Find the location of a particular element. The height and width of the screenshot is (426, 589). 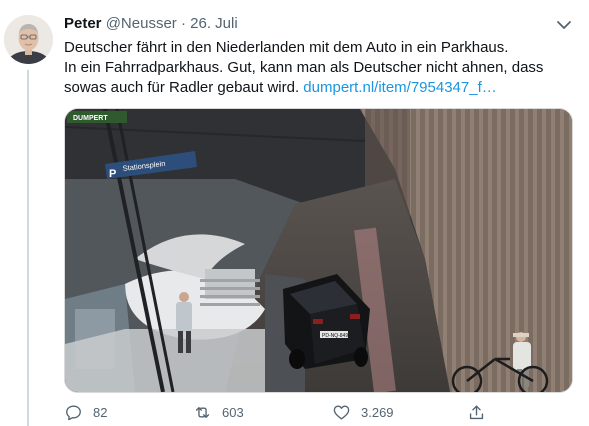

license-plate: PD-NQ-849 is located at coordinates (335, 336).